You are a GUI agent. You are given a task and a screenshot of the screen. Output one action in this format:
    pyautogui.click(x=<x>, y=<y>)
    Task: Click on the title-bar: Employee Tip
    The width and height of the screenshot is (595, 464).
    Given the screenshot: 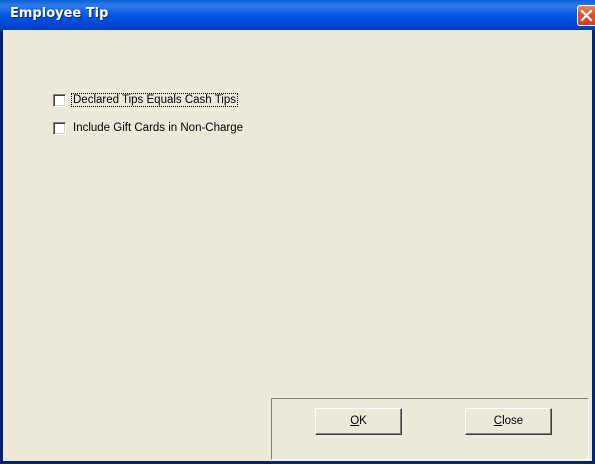 What is the action you would take?
    pyautogui.click(x=297, y=15)
    